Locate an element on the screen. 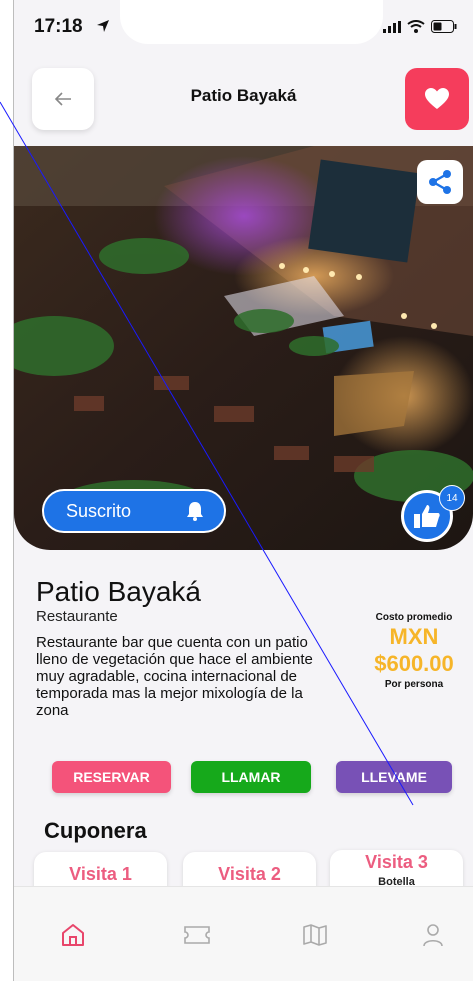 The height and width of the screenshot is (981, 473). subscribe-button: Suscrito is located at coordinates (134, 511).